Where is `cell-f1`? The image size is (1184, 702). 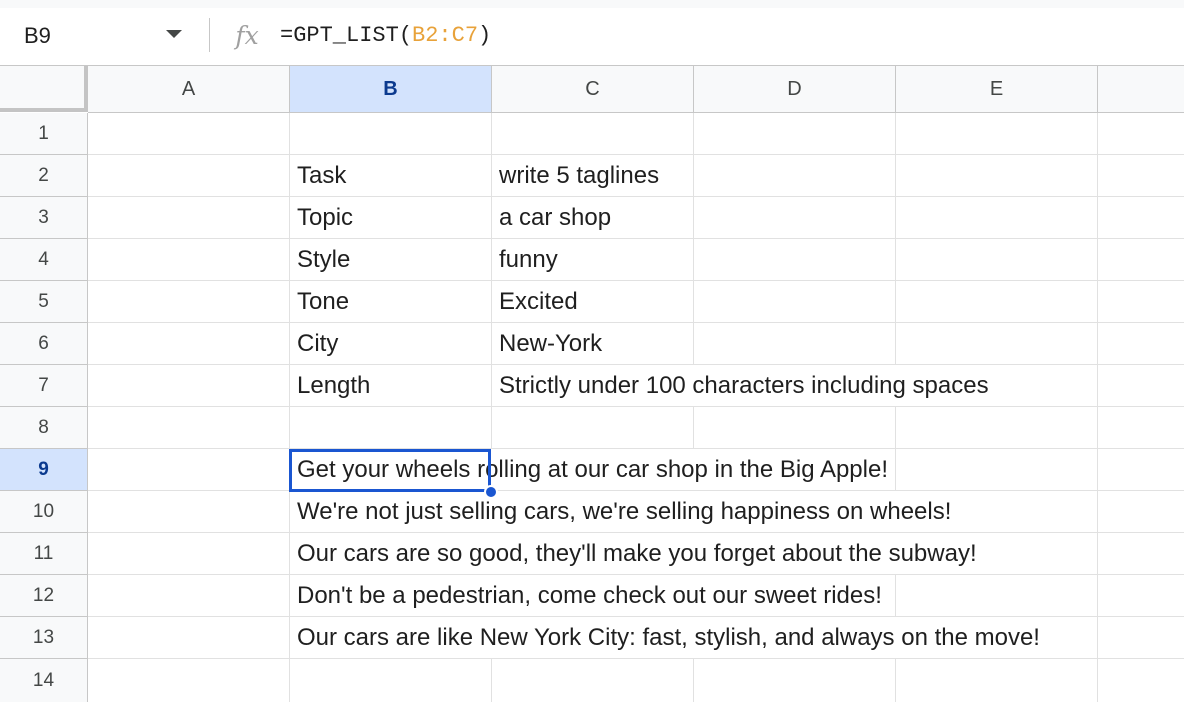 cell-f1 is located at coordinates (1141, 134).